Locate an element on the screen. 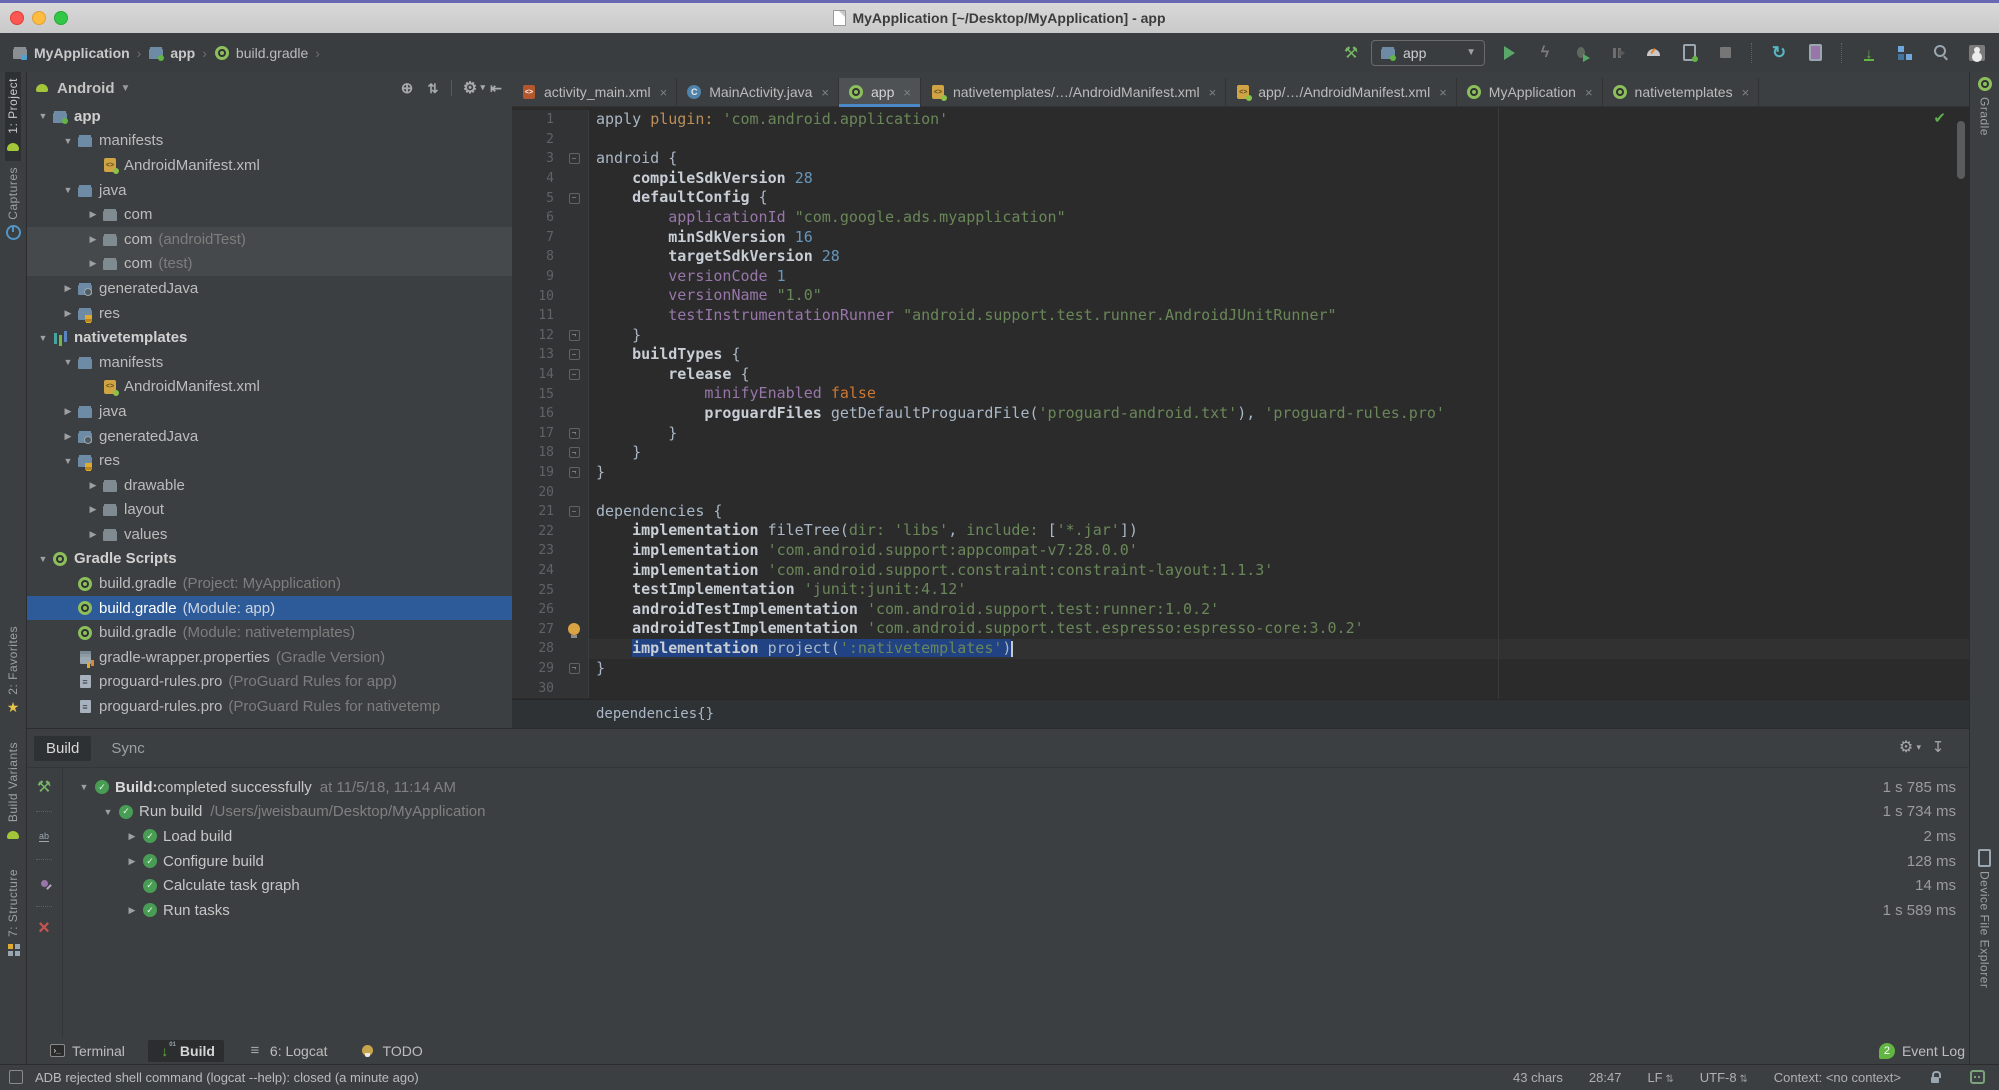  collapse-button is located at coordinates (433, 88).